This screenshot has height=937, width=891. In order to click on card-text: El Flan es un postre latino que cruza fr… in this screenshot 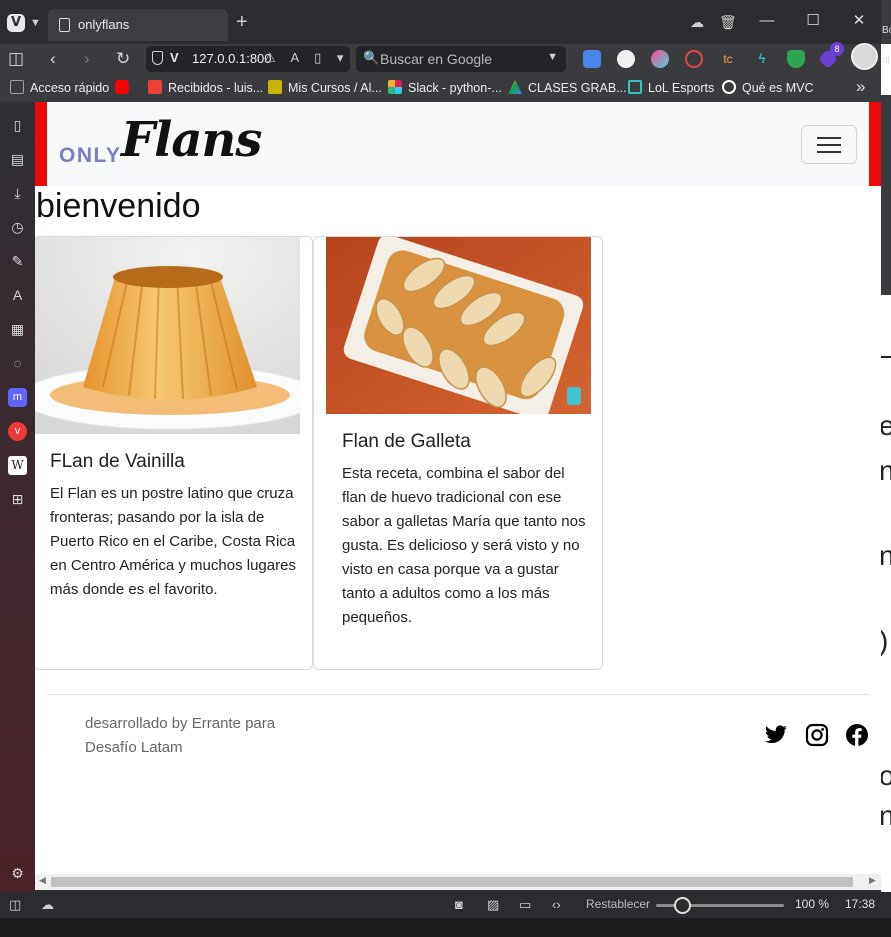, I will do `click(173, 541)`.